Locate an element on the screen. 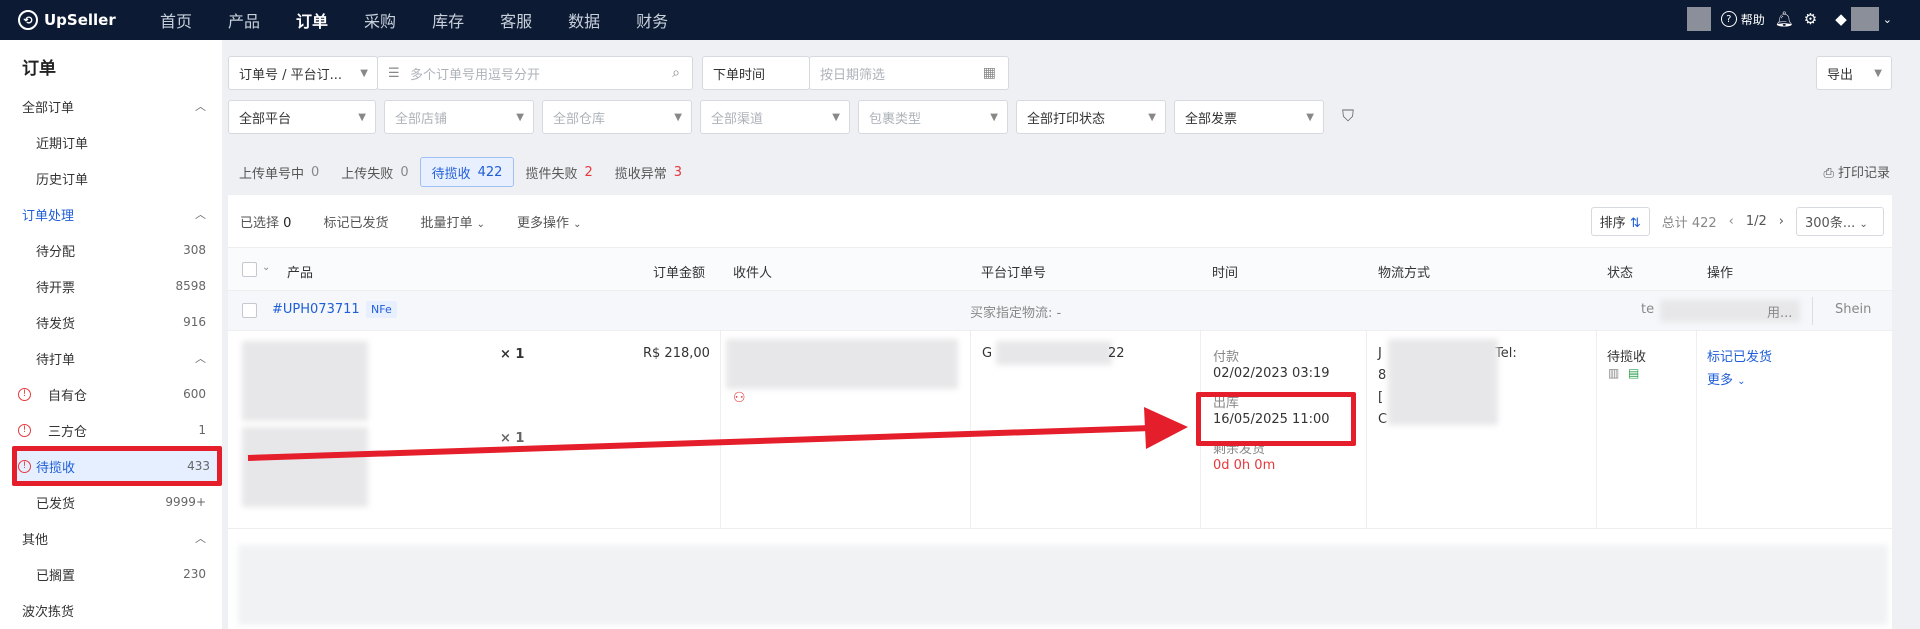  sidebar-item-third-warehouse: ! 三方仓 1 is located at coordinates (111, 430).